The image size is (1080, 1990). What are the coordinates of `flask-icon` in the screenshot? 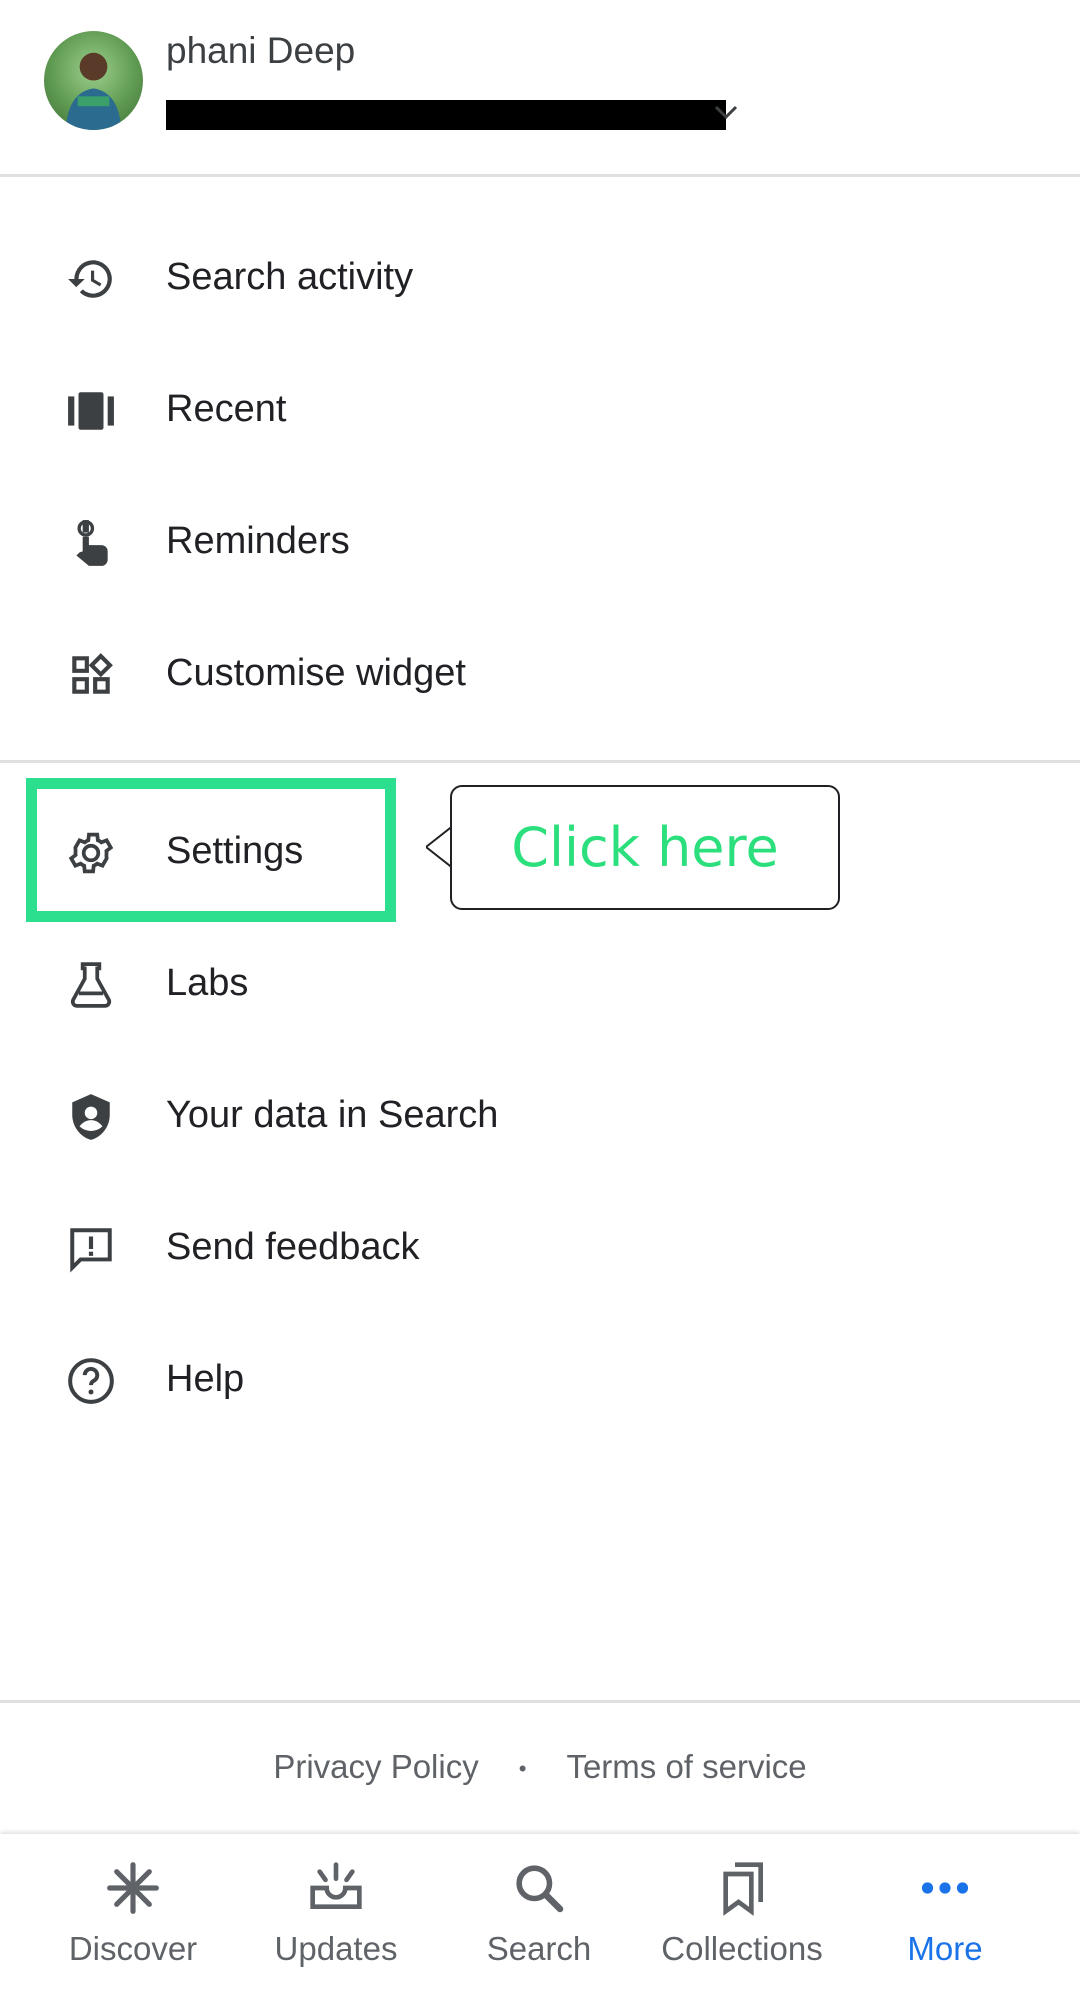 It's located at (91, 985).